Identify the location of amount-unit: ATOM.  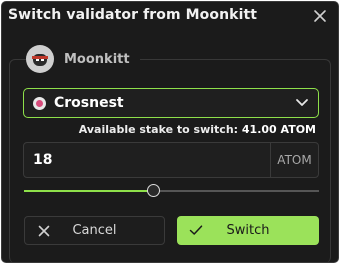
(294, 160).